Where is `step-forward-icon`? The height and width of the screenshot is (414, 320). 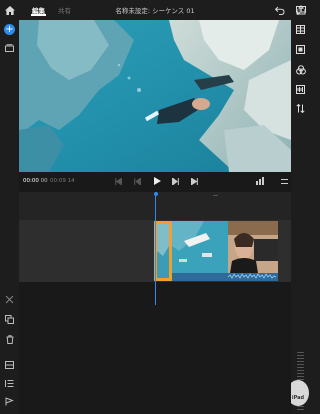
step-forward-icon is located at coordinates (175, 181).